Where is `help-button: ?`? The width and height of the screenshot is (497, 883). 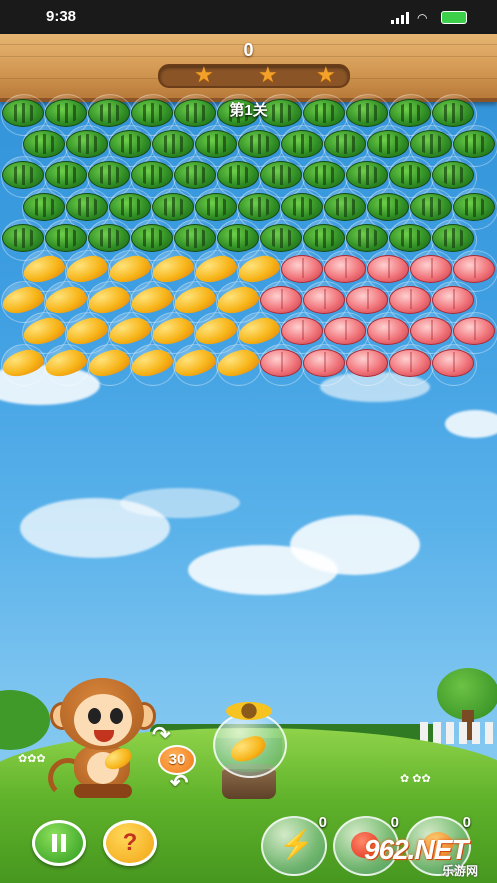
help-button: ? is located at coordinates (130, 843).